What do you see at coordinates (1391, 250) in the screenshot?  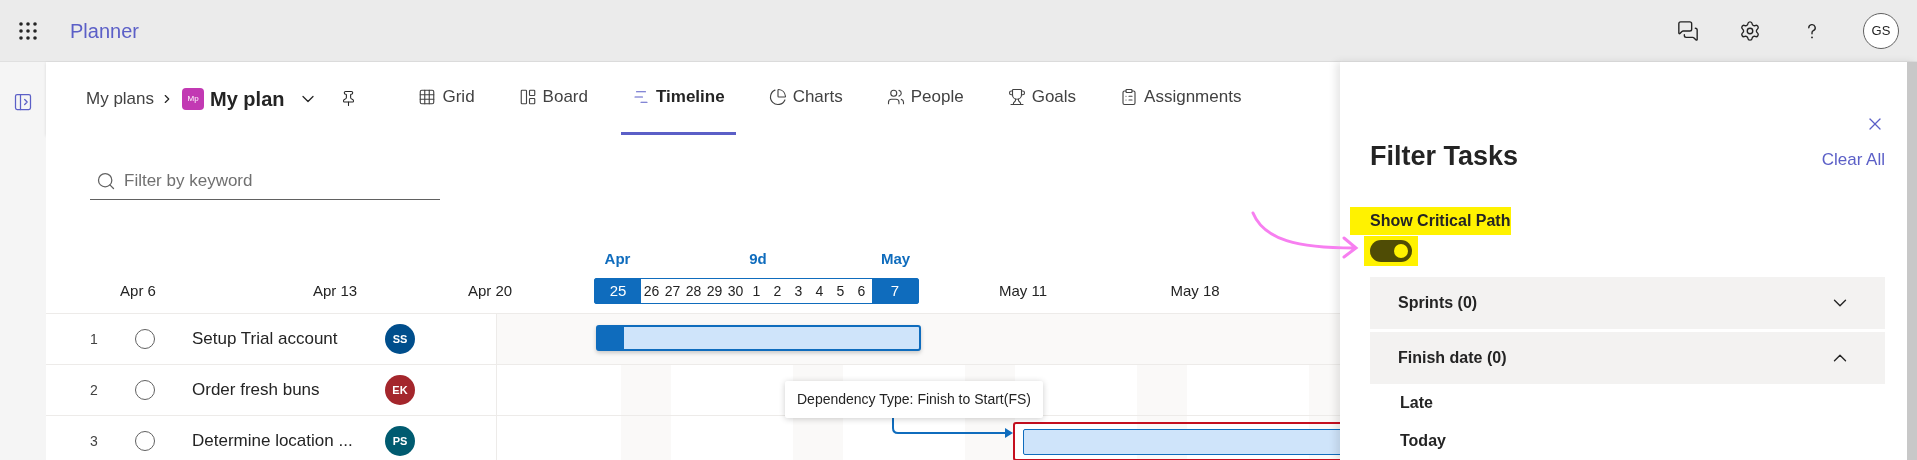 I see `critical-path-toggle` at bounding box center [1391, 250].